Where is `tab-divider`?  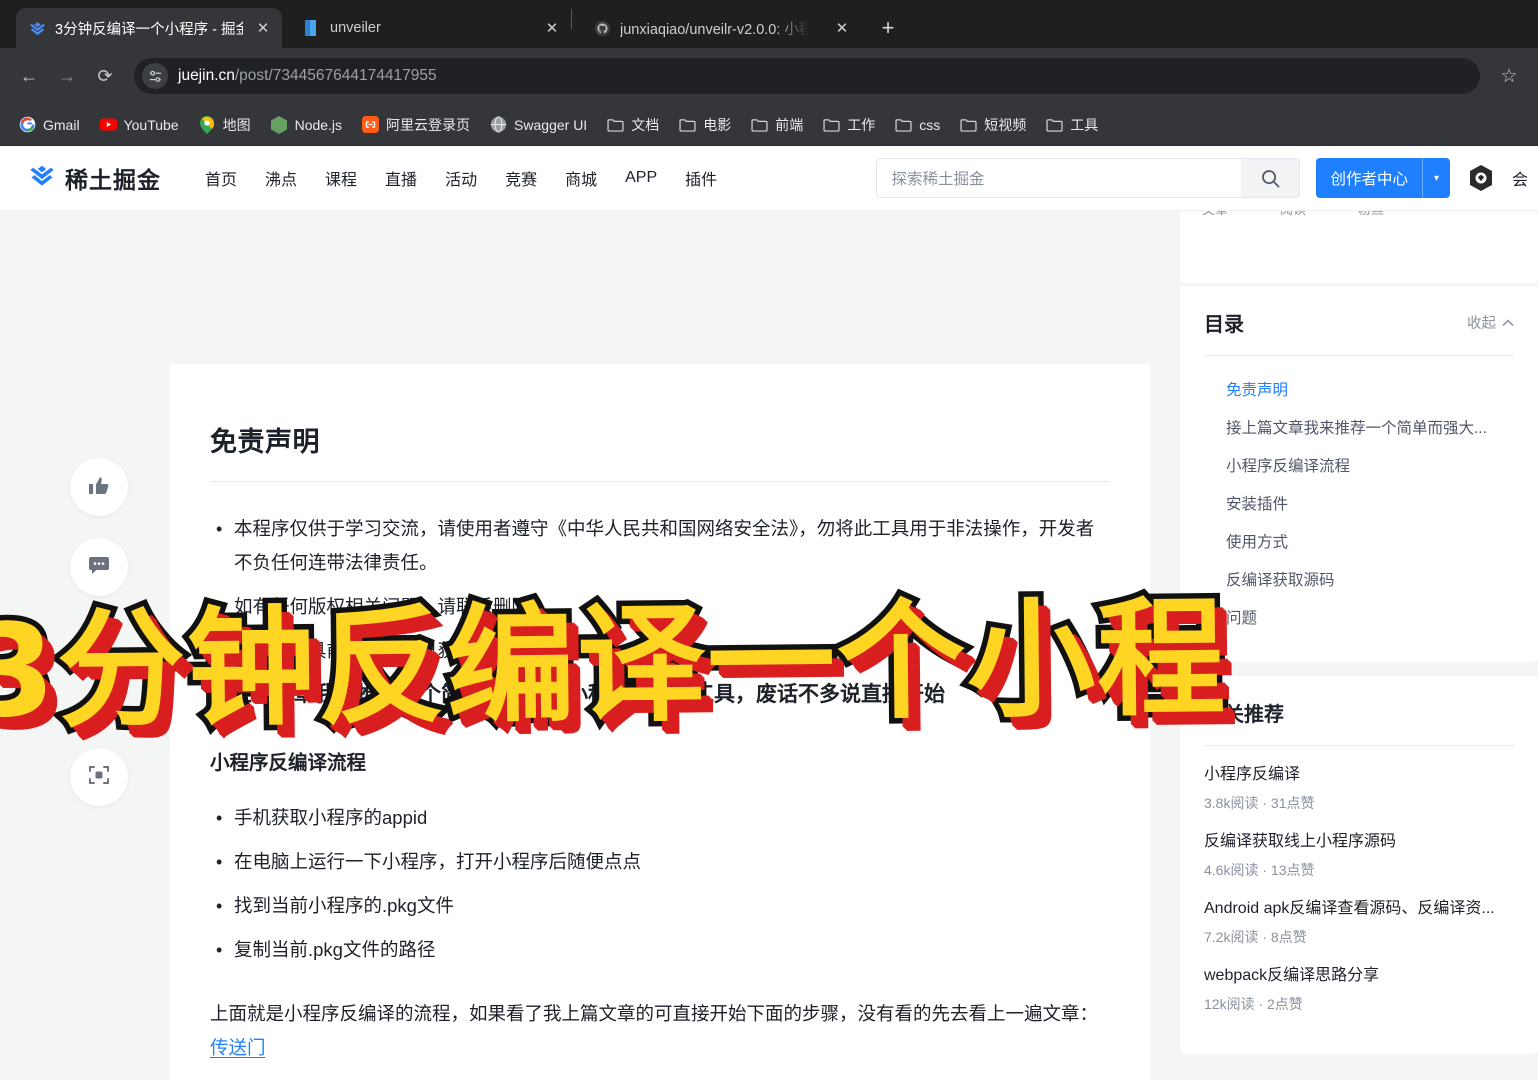 tab-divider is located at coordinates (571, 19).